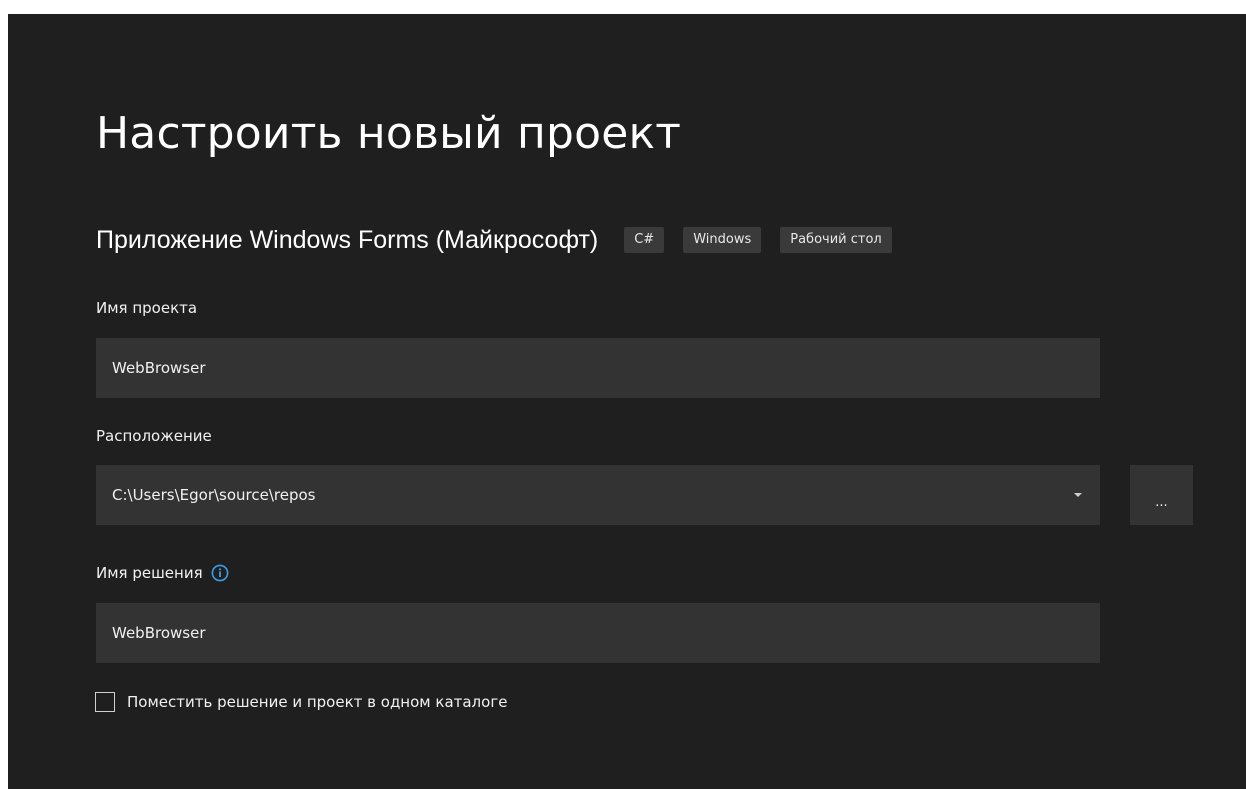  What do you see at coordinates (598, 633) in the screenshot?
I see `solution-name-input` at bounding box center [598, 633].